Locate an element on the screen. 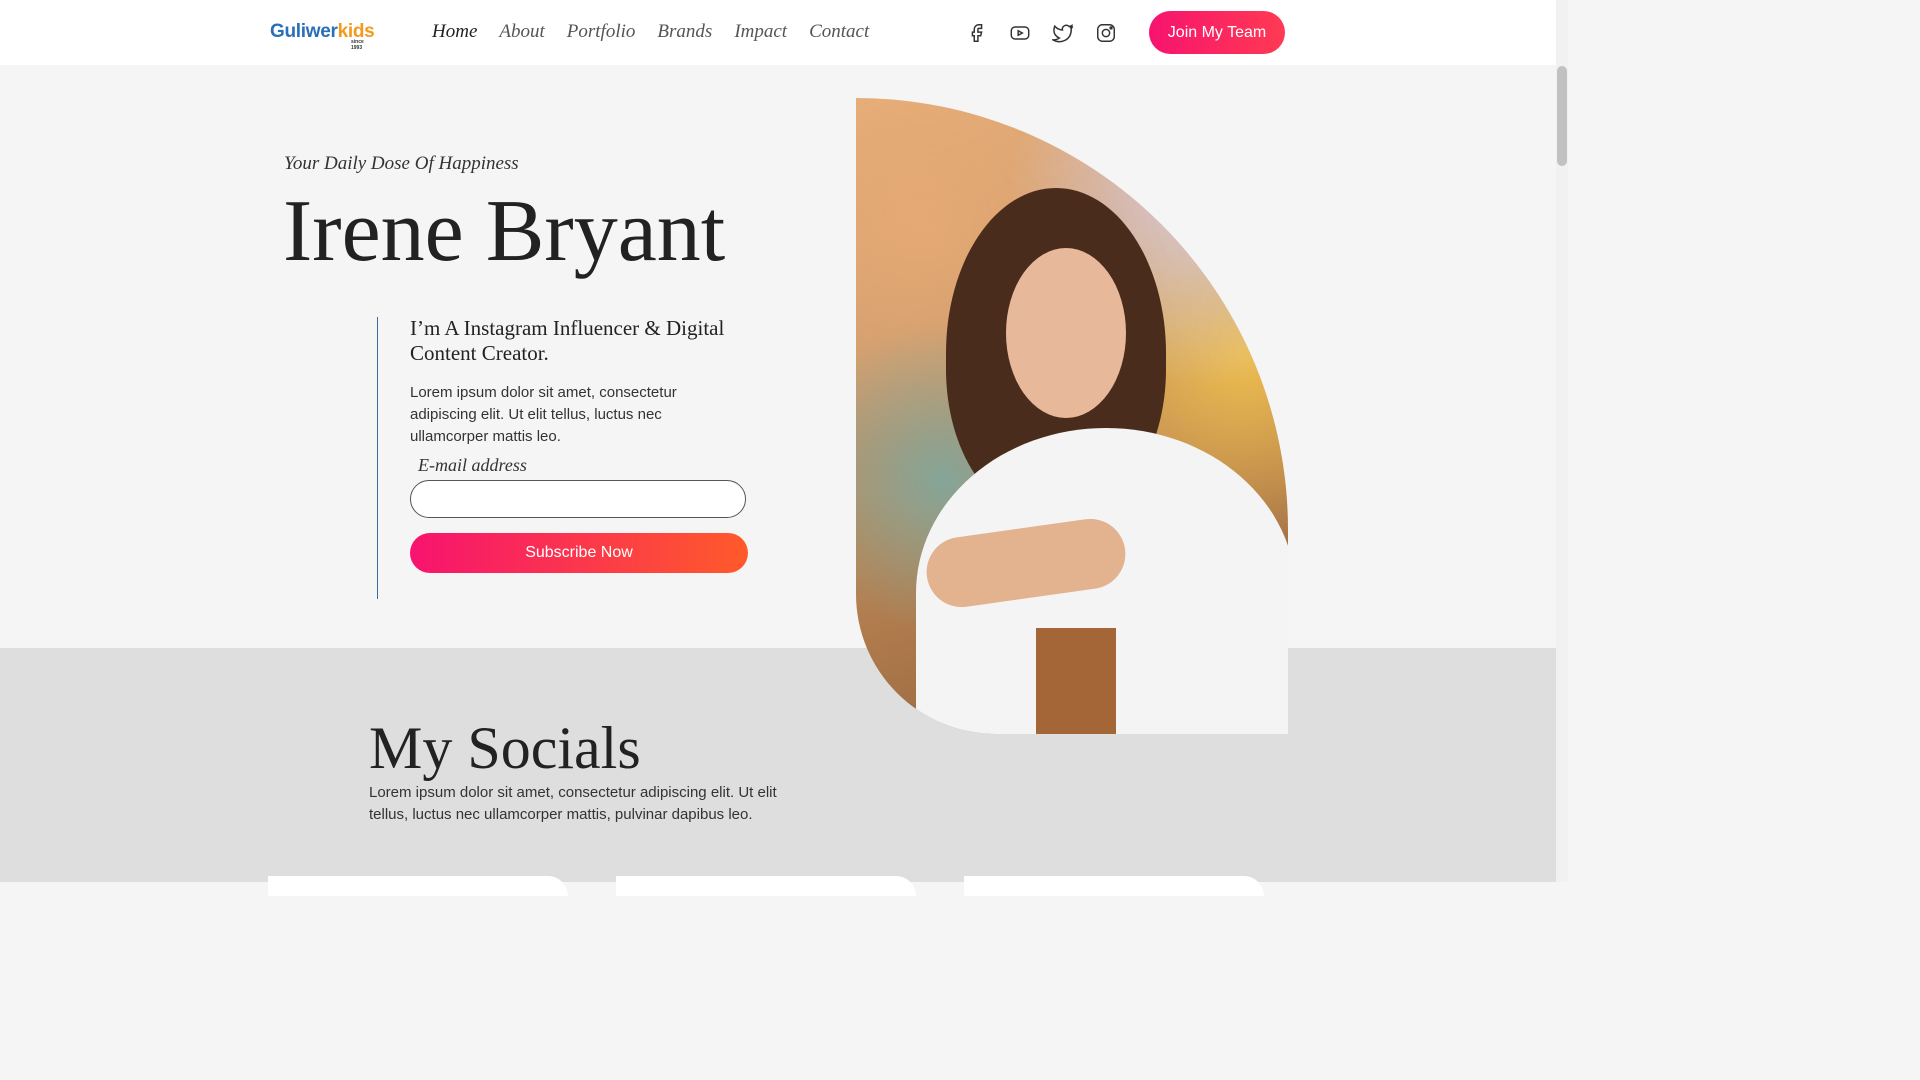  youtube-icon is located at coordinates (1020, 33).